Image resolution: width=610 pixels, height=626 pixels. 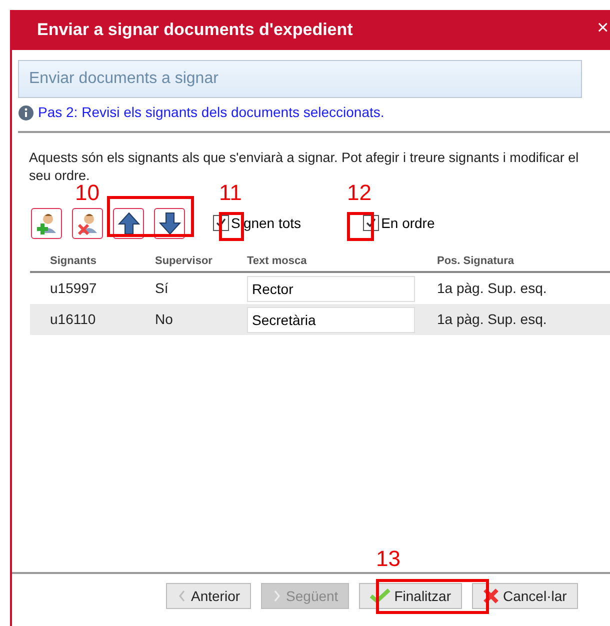 I want to click on callout-number: 12, so click(x=359, y=193).